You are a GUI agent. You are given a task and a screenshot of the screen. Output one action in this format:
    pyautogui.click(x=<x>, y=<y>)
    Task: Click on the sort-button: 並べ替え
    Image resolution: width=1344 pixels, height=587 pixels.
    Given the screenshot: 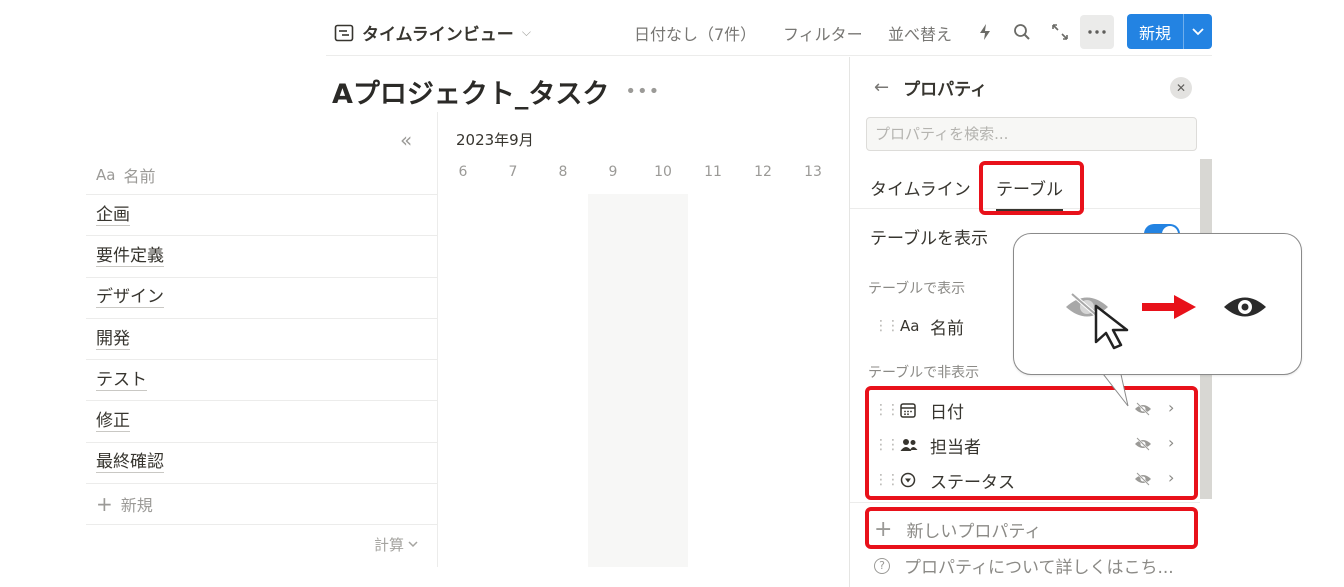 What is the action you would take?
    pyautogui.click(x=920, y=33)
    